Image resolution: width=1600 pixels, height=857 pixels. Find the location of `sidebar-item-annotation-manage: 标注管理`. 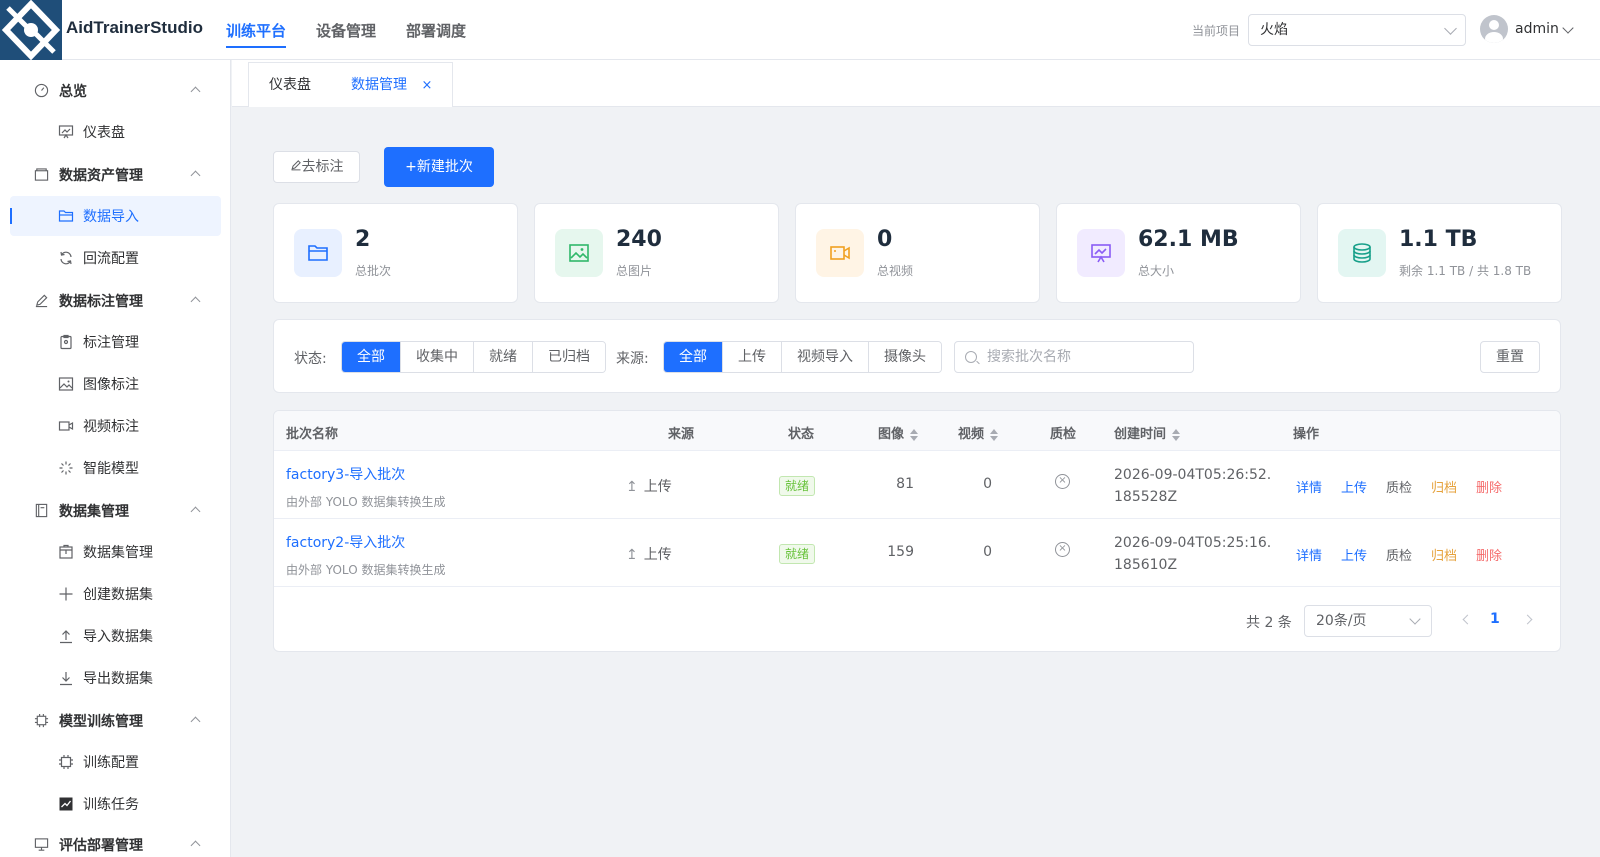

sidebar-item-annotation-manage: 标注管理 is located at coordinates (115, 342).